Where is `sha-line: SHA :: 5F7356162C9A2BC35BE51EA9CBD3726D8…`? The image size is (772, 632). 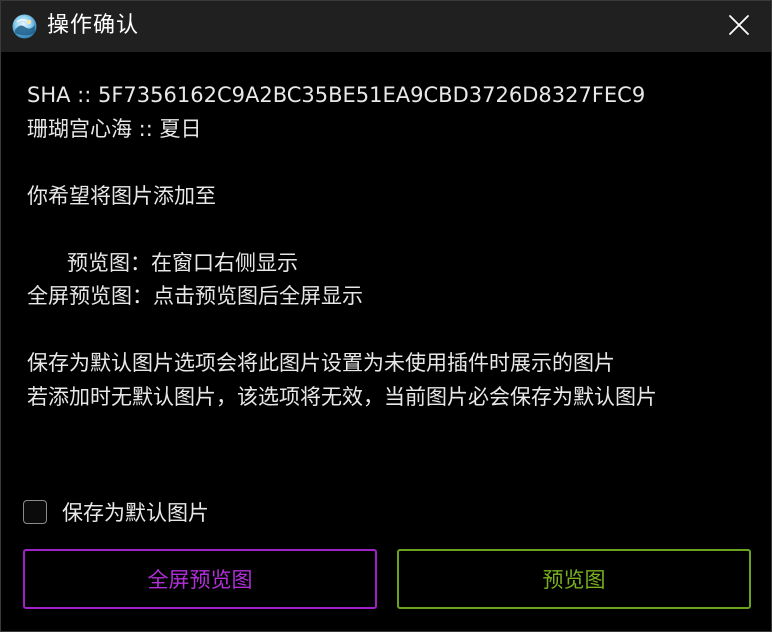
sha-line: SHA :: 5F7356162C9A2BC35BE51EA9CBD3726D8… is located at coordinates (336, 95).